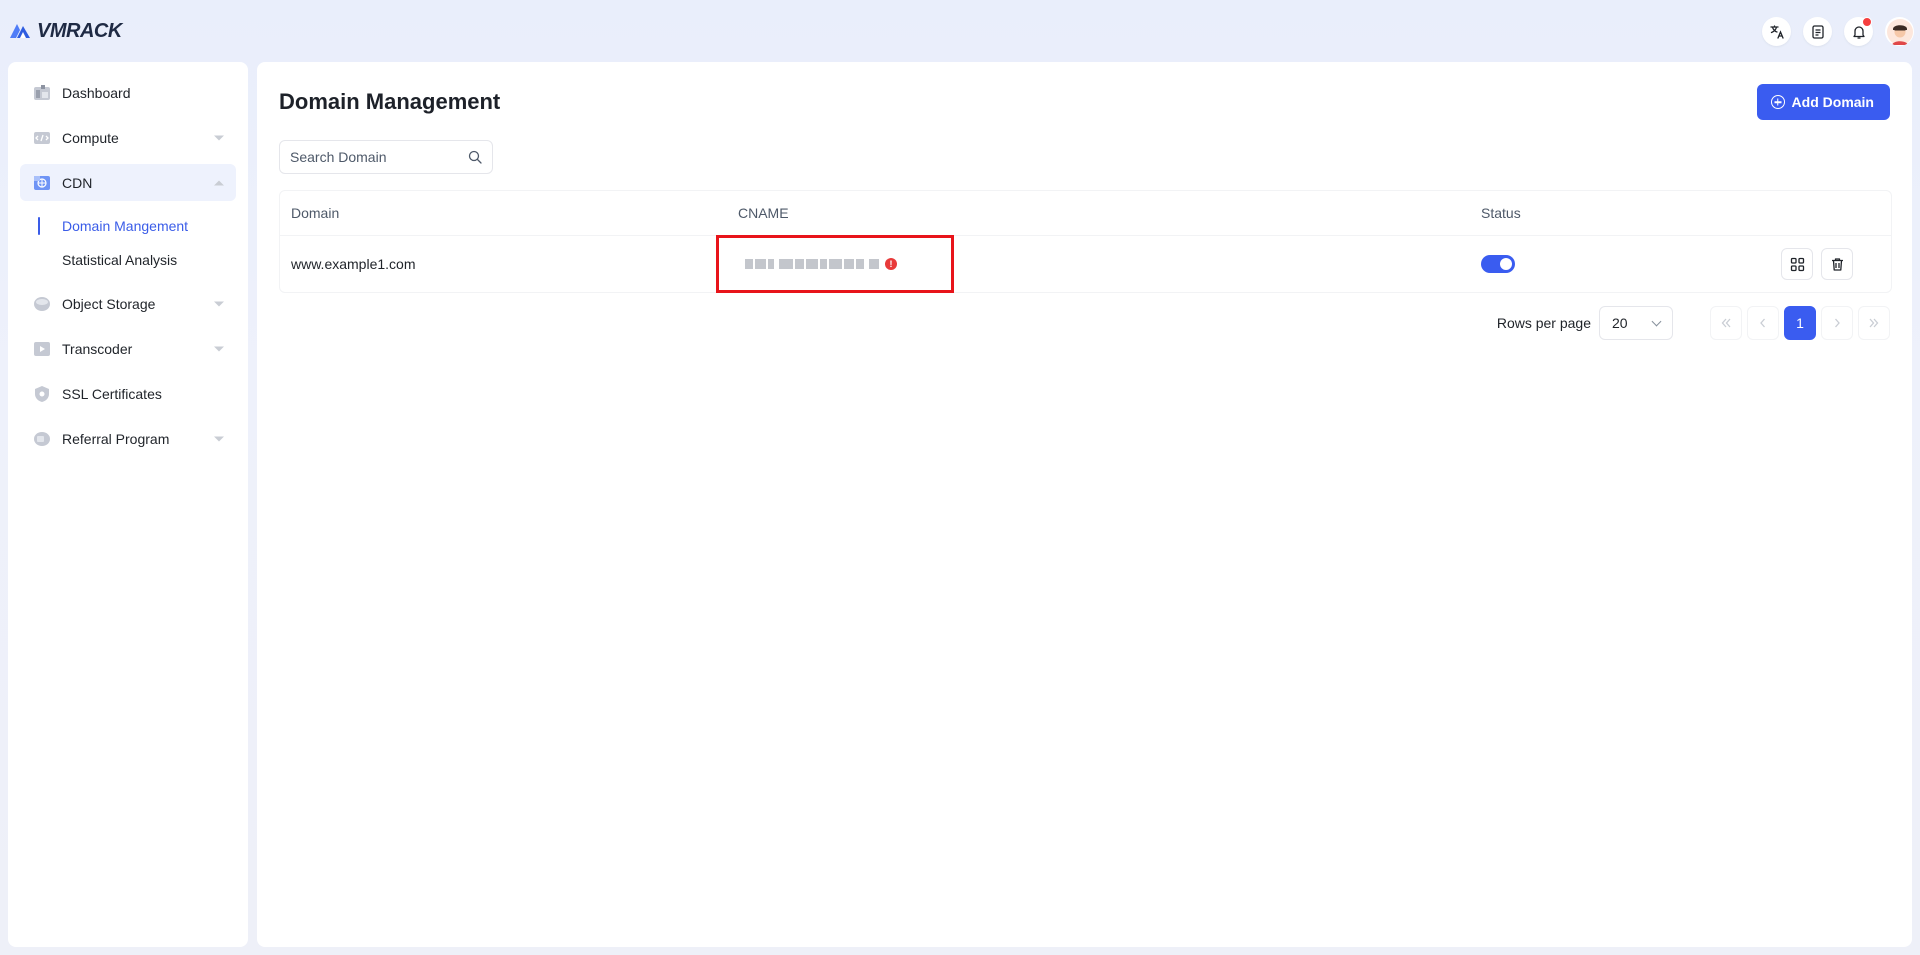 This screenshot has height=955, width=1920. I want to click on column-header-cname: CNAME, so click(763, 213).